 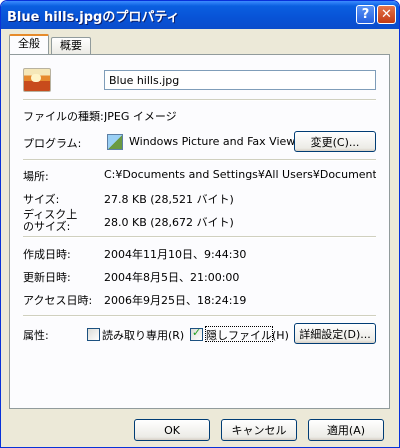 I want to click on modified-label: 更新日時:, so click(x=47, y=277).